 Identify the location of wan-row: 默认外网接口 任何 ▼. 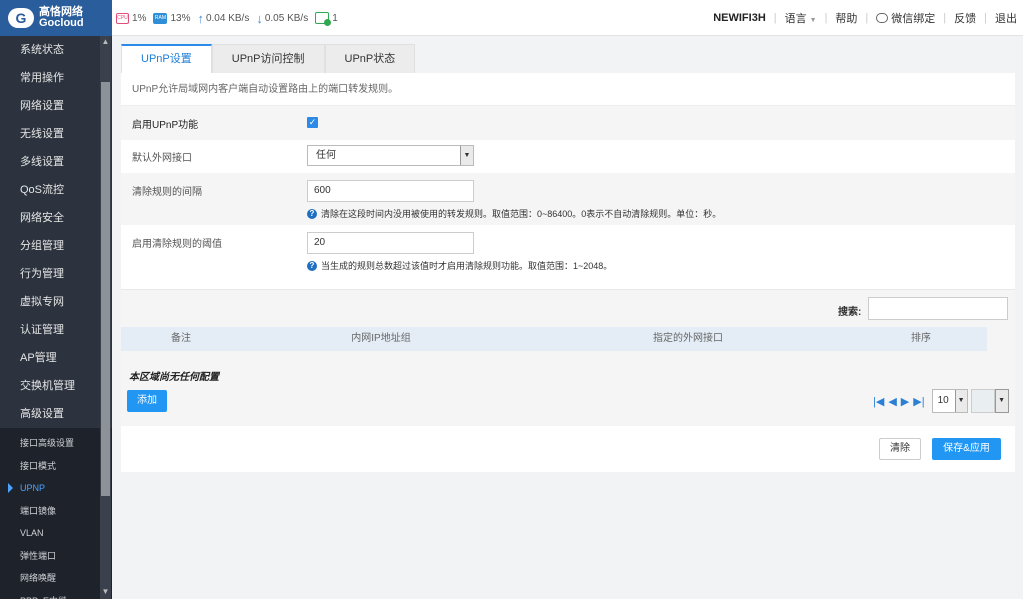
(568, 156).